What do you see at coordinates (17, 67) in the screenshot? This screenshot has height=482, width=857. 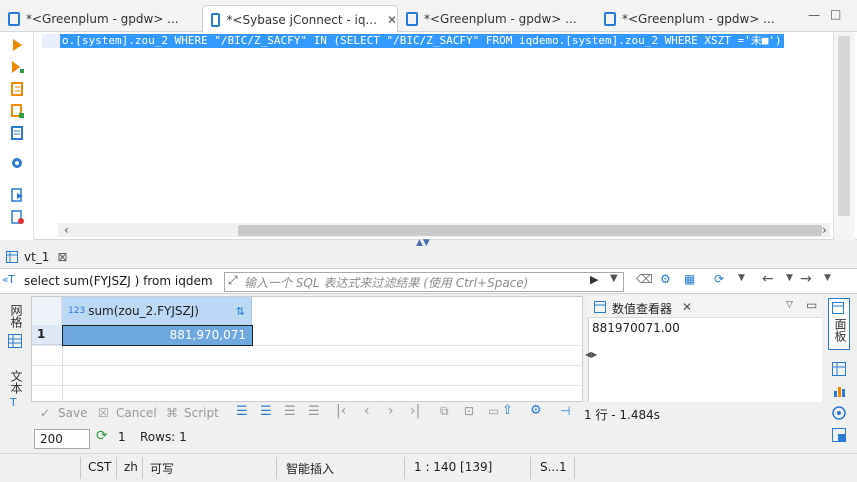 I see `execute-in-new-tab-icon` at bounding box center [17, 67].